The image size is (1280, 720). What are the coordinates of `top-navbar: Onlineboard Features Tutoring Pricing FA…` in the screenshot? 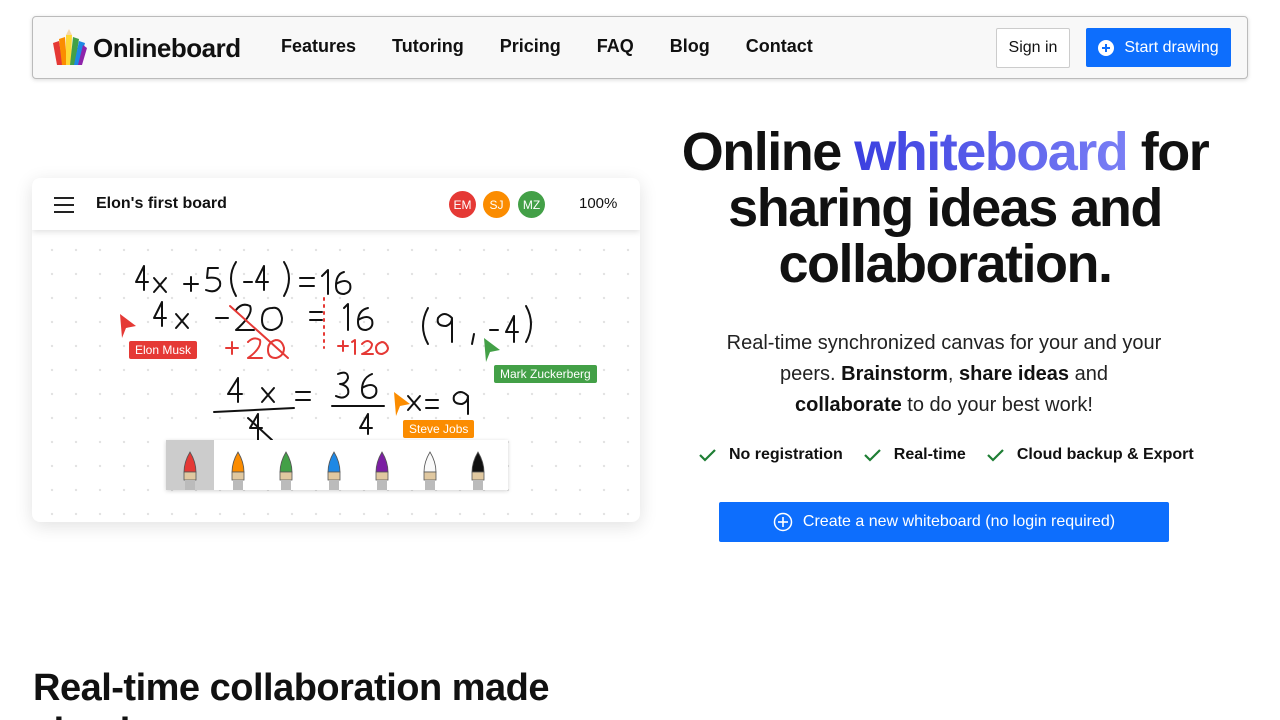 It's located at (640, 47).